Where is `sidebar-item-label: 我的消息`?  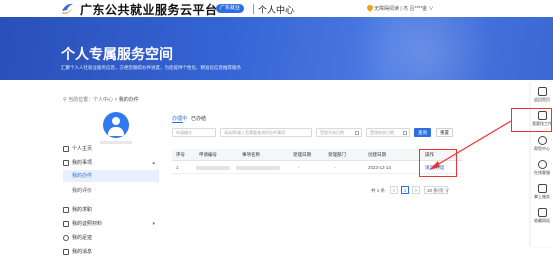
sidebar-item-label: 我的消息 is located at coordinates (82, 252).